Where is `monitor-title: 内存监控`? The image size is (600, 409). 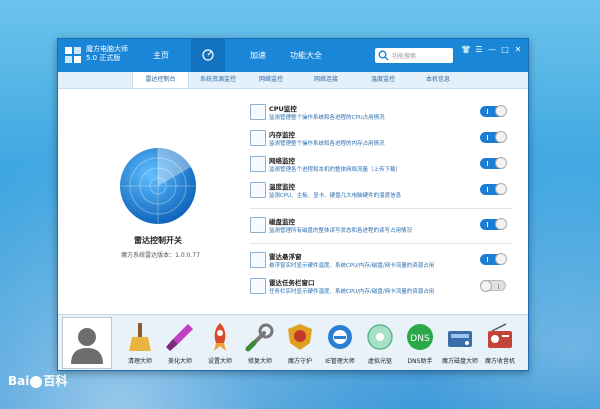 monitor-title: 内存监控 is located at coordinates (282, 135).